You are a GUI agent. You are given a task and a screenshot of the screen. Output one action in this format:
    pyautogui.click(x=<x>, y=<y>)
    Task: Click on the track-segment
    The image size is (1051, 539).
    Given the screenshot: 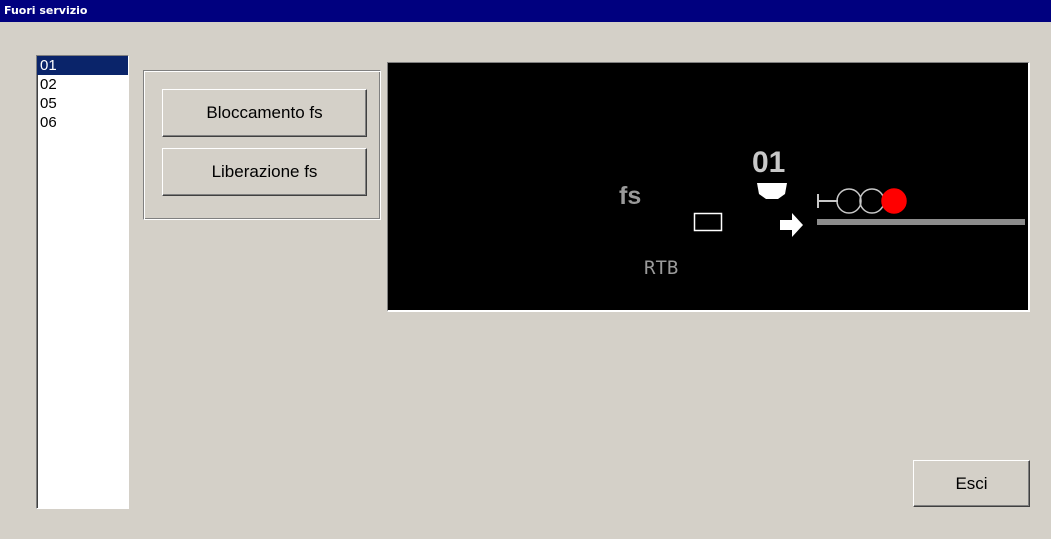 What is the action you would take?
    pyautogui.click(x=921, y=222)
    